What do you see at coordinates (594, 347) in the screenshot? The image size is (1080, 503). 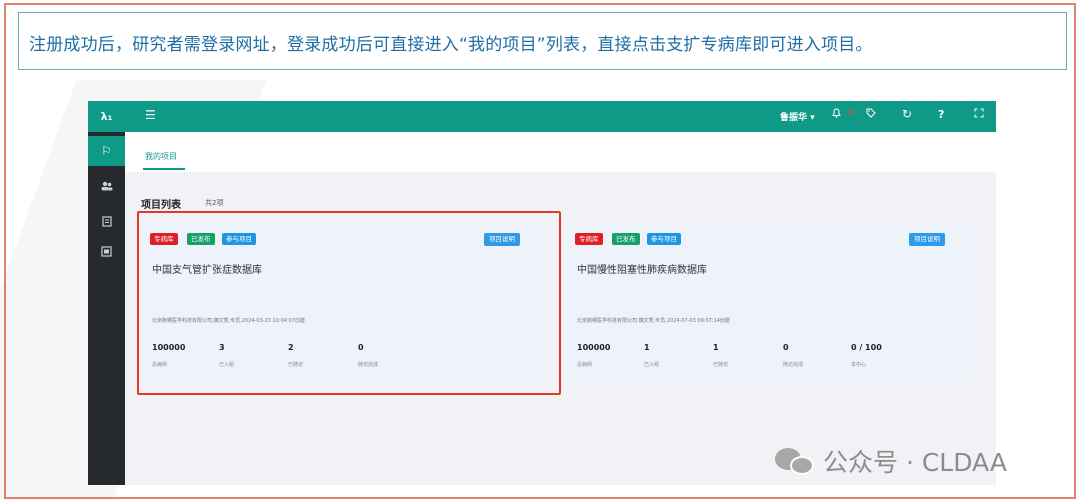 I see `stat-value: 100000` at bounding box center [594, 347].